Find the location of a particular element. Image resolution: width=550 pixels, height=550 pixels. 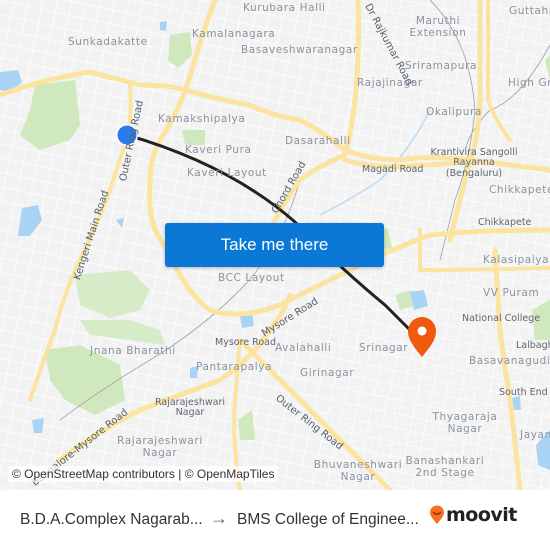

place-label: Bhuvaneshwari Nagar is located at coordinates (358, 471).